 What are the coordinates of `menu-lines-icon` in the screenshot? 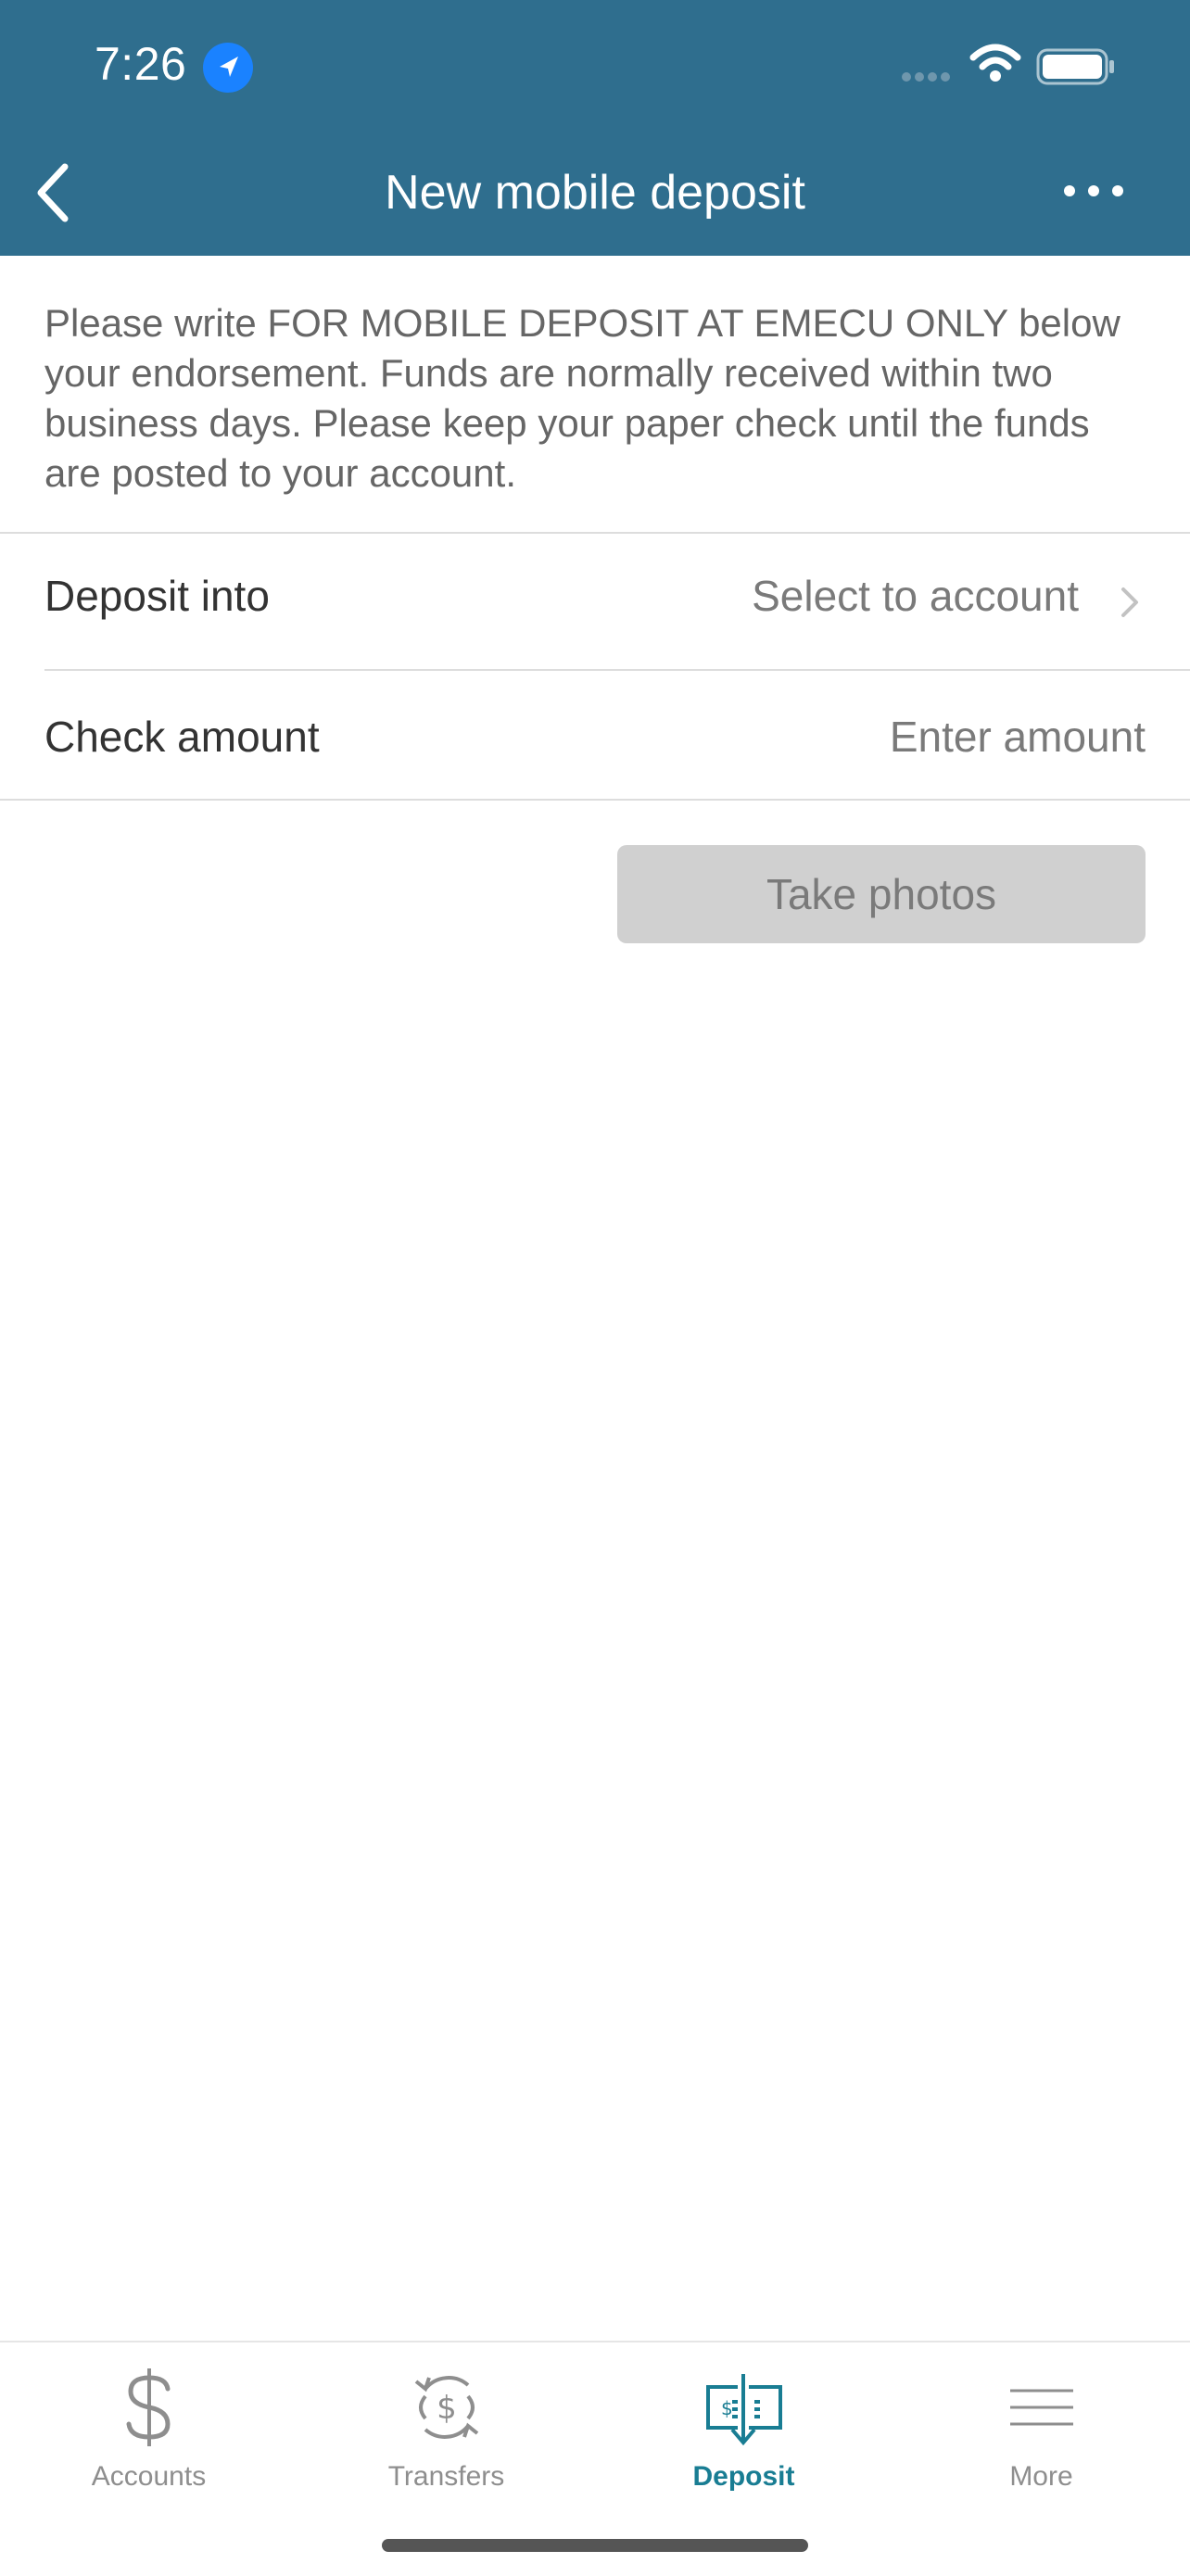 It's located at (1041, 2407).